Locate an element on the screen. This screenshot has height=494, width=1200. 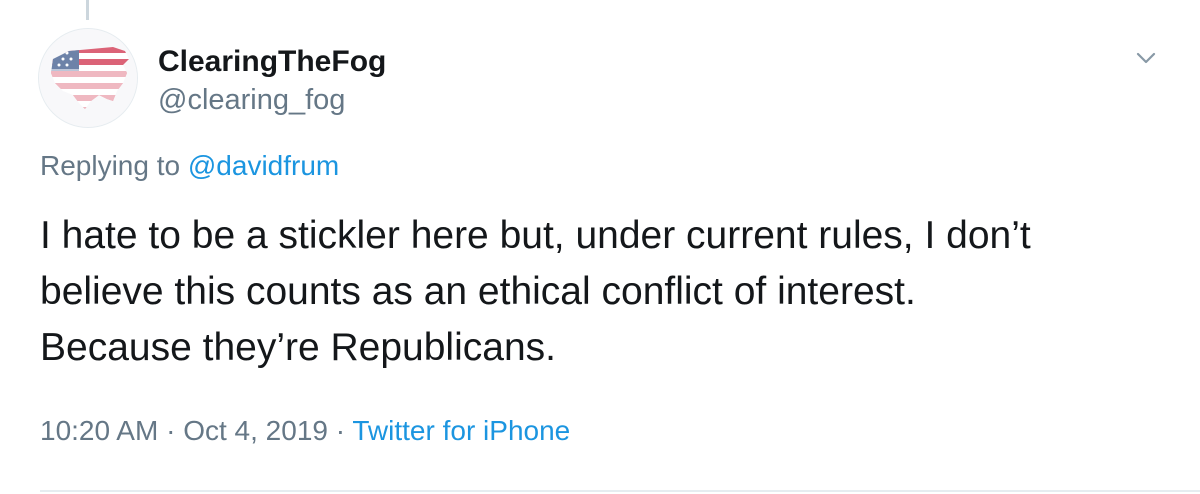
tweet-date: Oct 4, 2019 is located at coordinates (255, 430).